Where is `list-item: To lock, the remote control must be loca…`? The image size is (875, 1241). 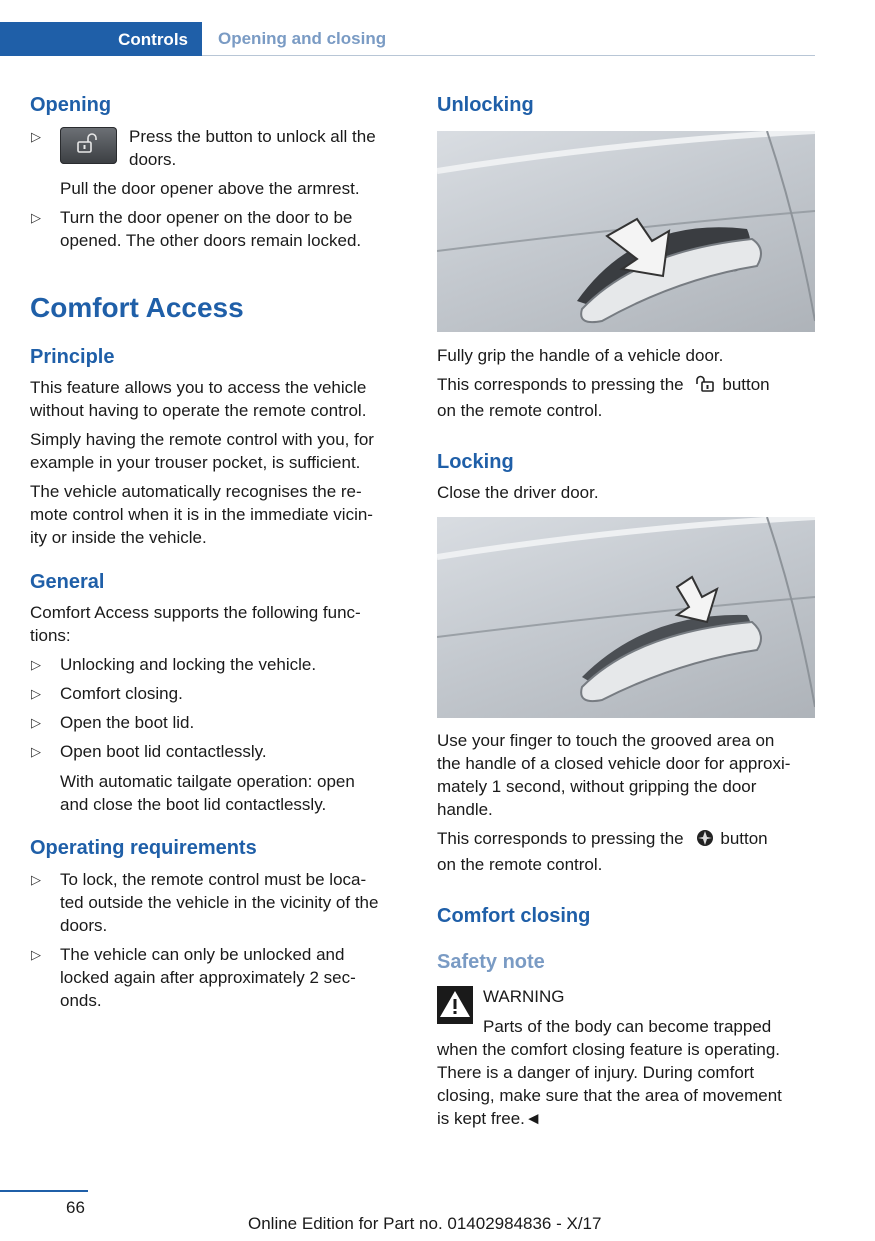
list-item: To lock, the remote control must be loca… is located at coordinates (219, 902).